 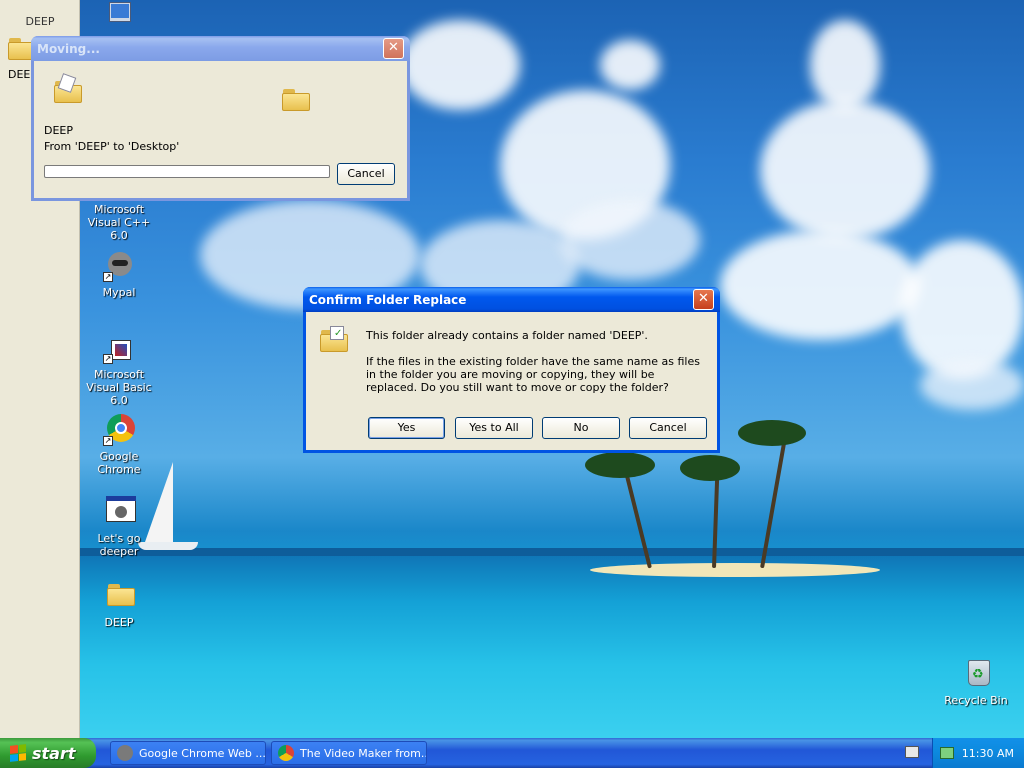 I want to click on recycle-bin-icon: ♻, so click(x=976, y=674).